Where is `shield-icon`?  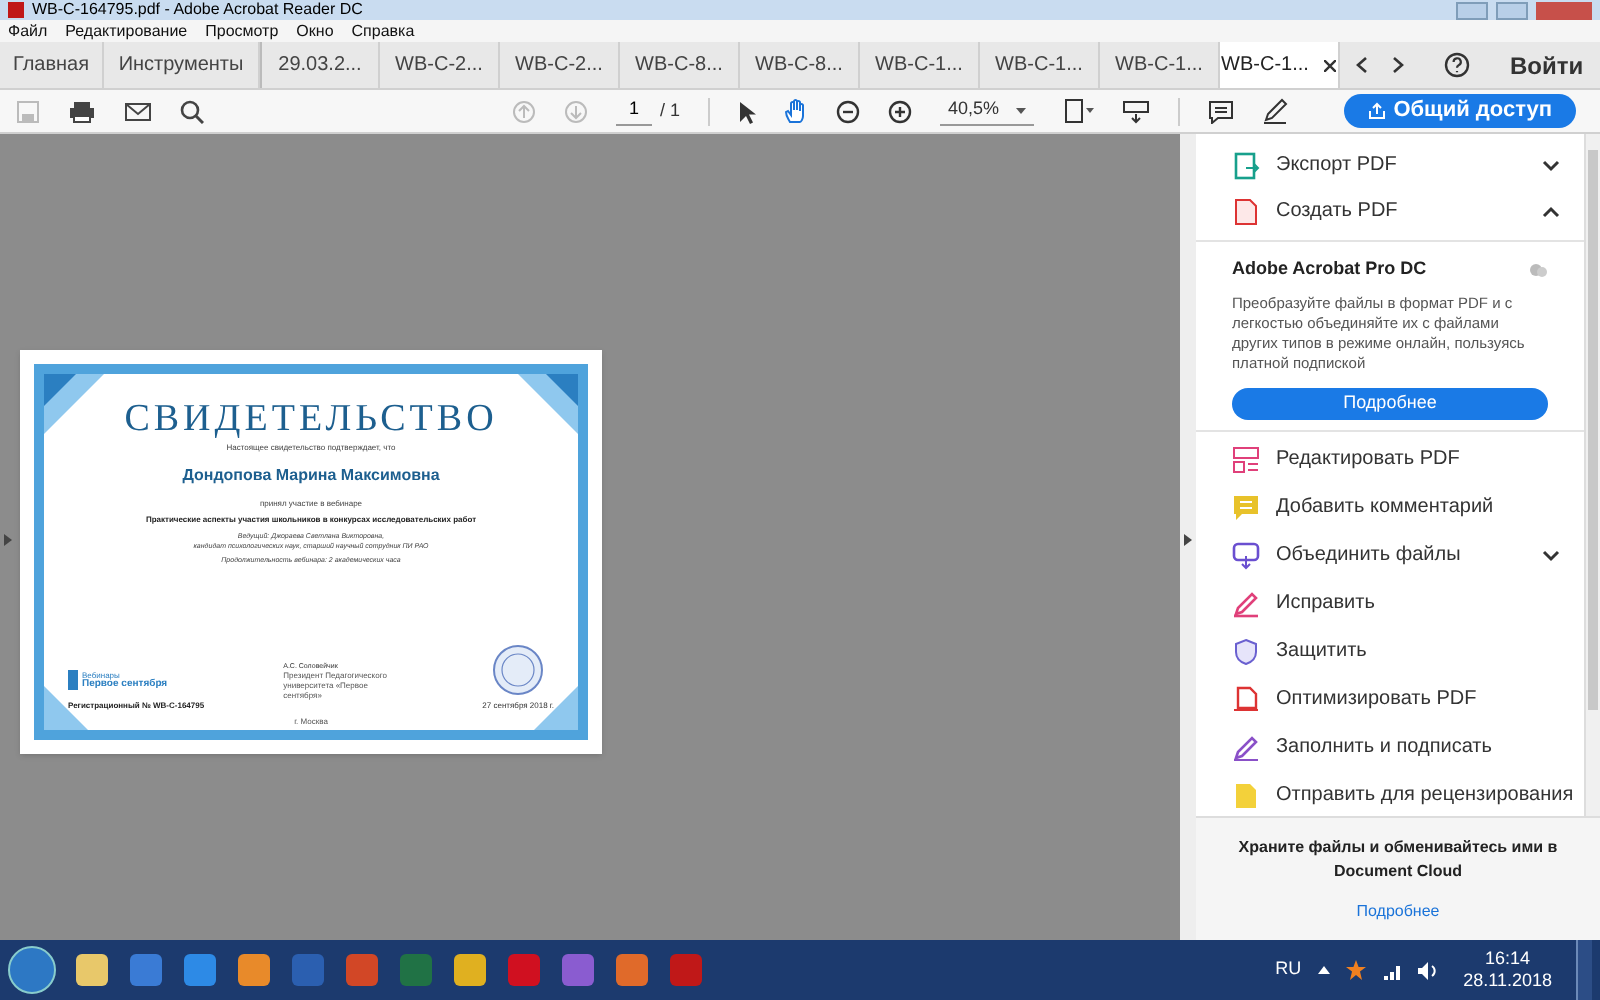 shield-icon is located at coordinates (1246, 651).